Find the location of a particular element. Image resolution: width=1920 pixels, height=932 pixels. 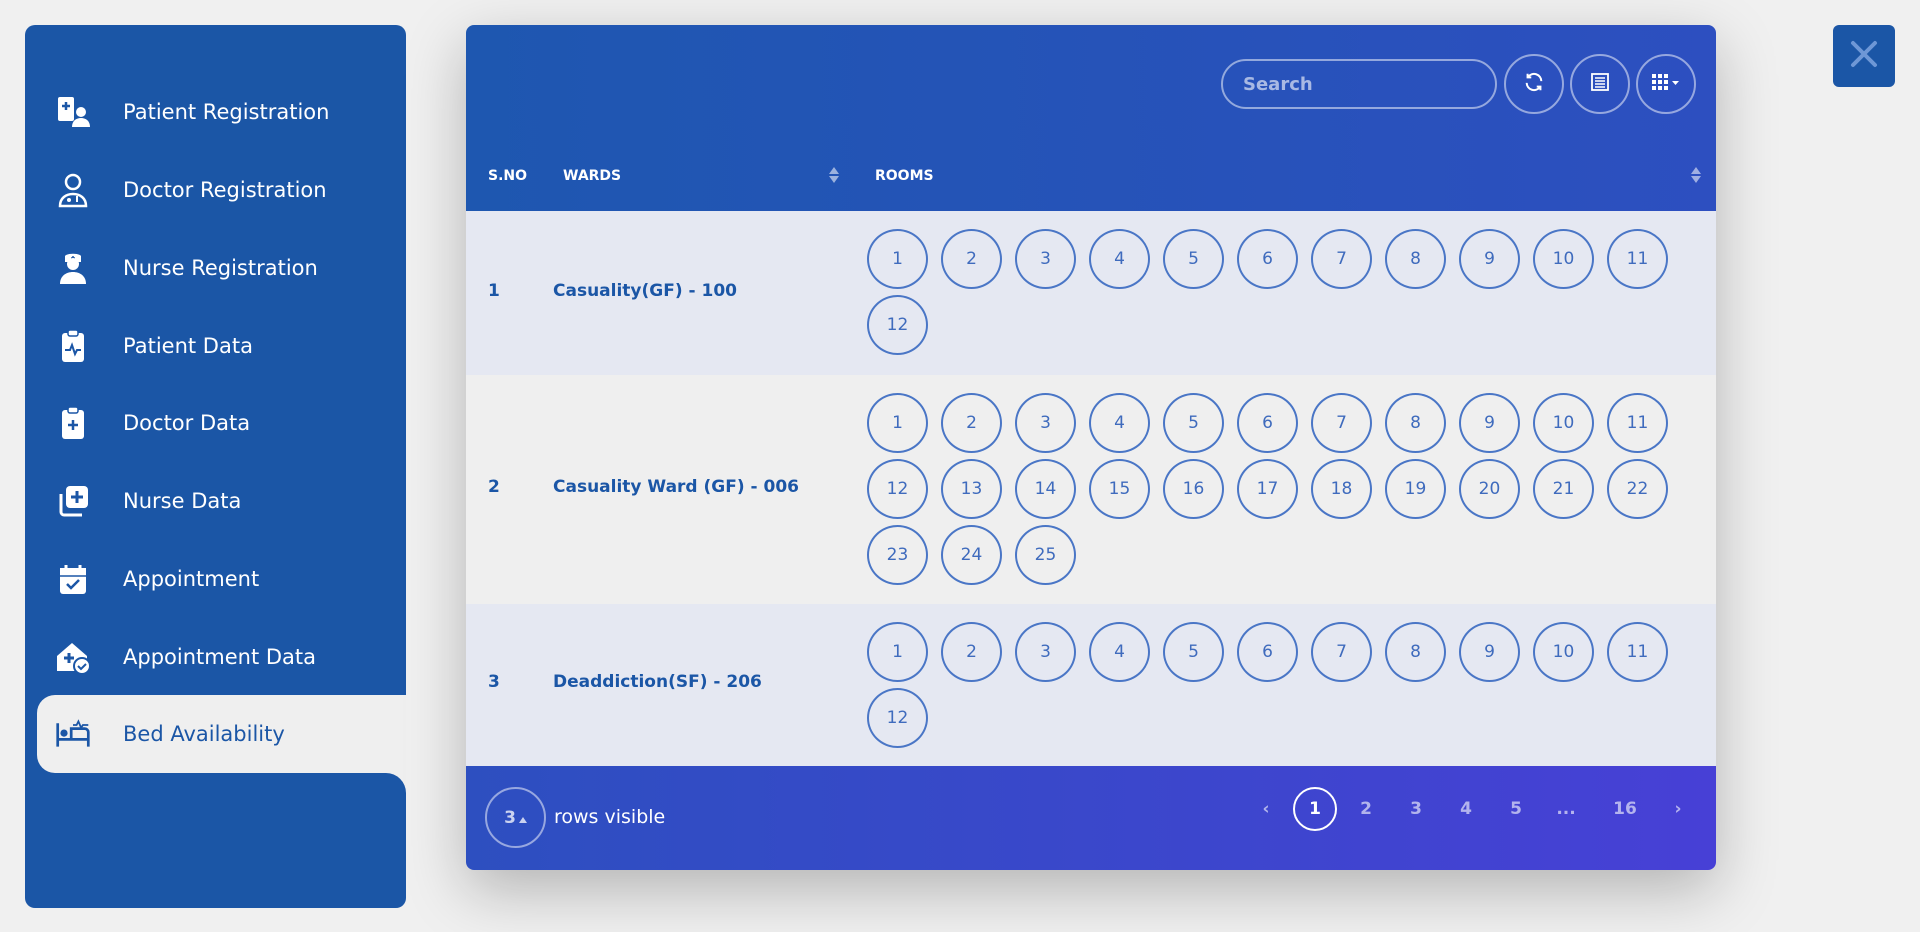

active-notch is located at coordinates (396, 783).